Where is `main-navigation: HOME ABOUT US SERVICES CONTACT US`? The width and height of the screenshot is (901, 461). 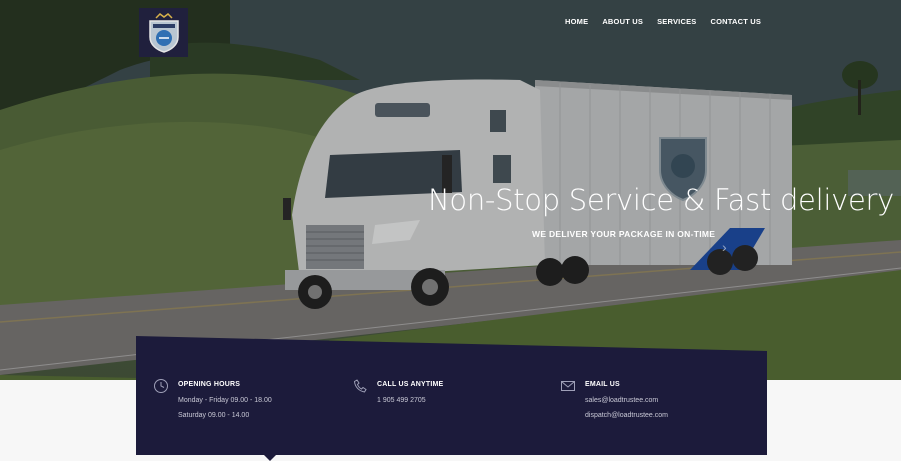 main-navigation: HOME ABOUT US SERVICES CONTACT US is located at coordinates (670, 21).